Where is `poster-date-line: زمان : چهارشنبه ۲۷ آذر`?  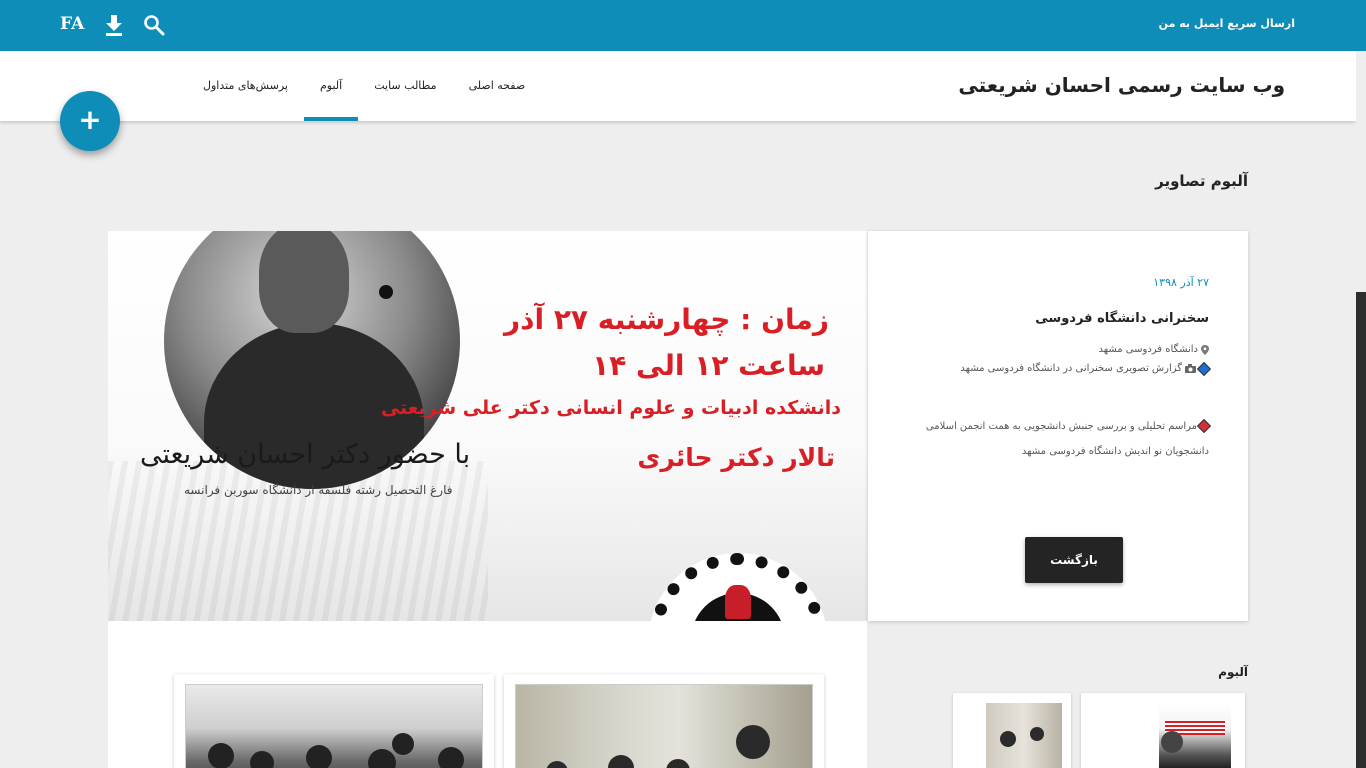 poster-date-line: زمان : چهارشنبه ۲۷ آذر is located at coordinates (666, 319).